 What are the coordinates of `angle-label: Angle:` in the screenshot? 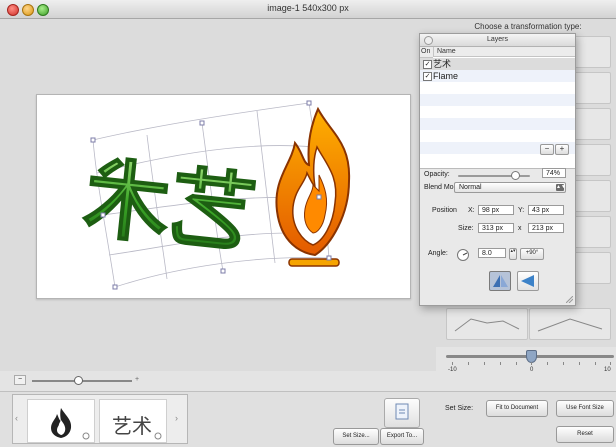 It's located at (438, 253).